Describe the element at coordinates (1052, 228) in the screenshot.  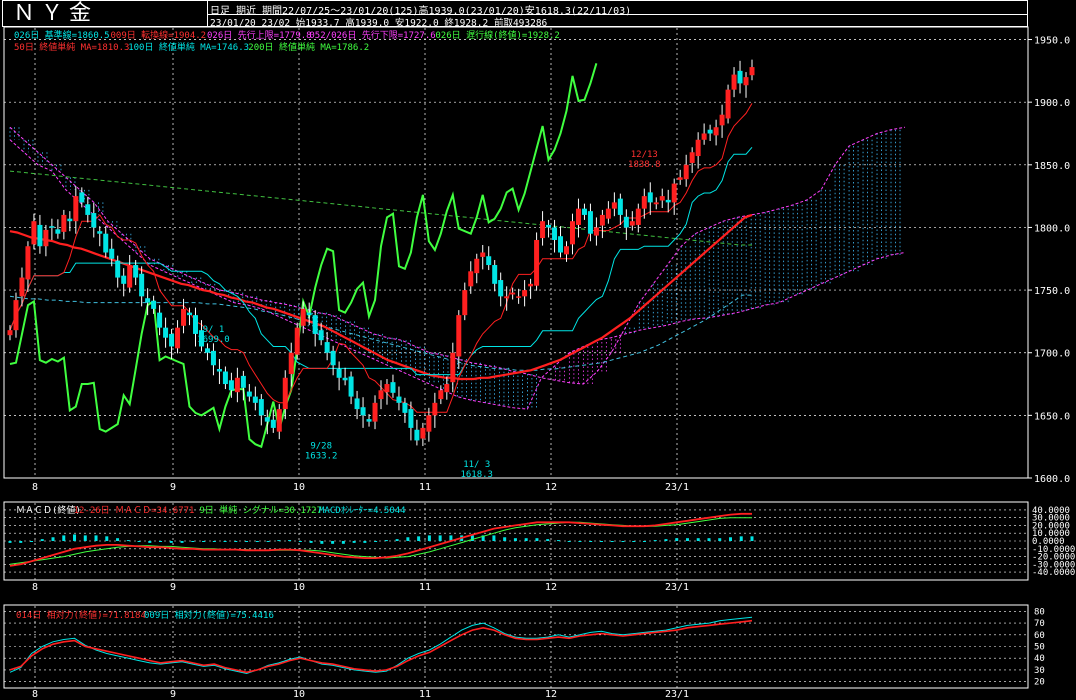
I see `y-tick-label: 1800.0` at that location.